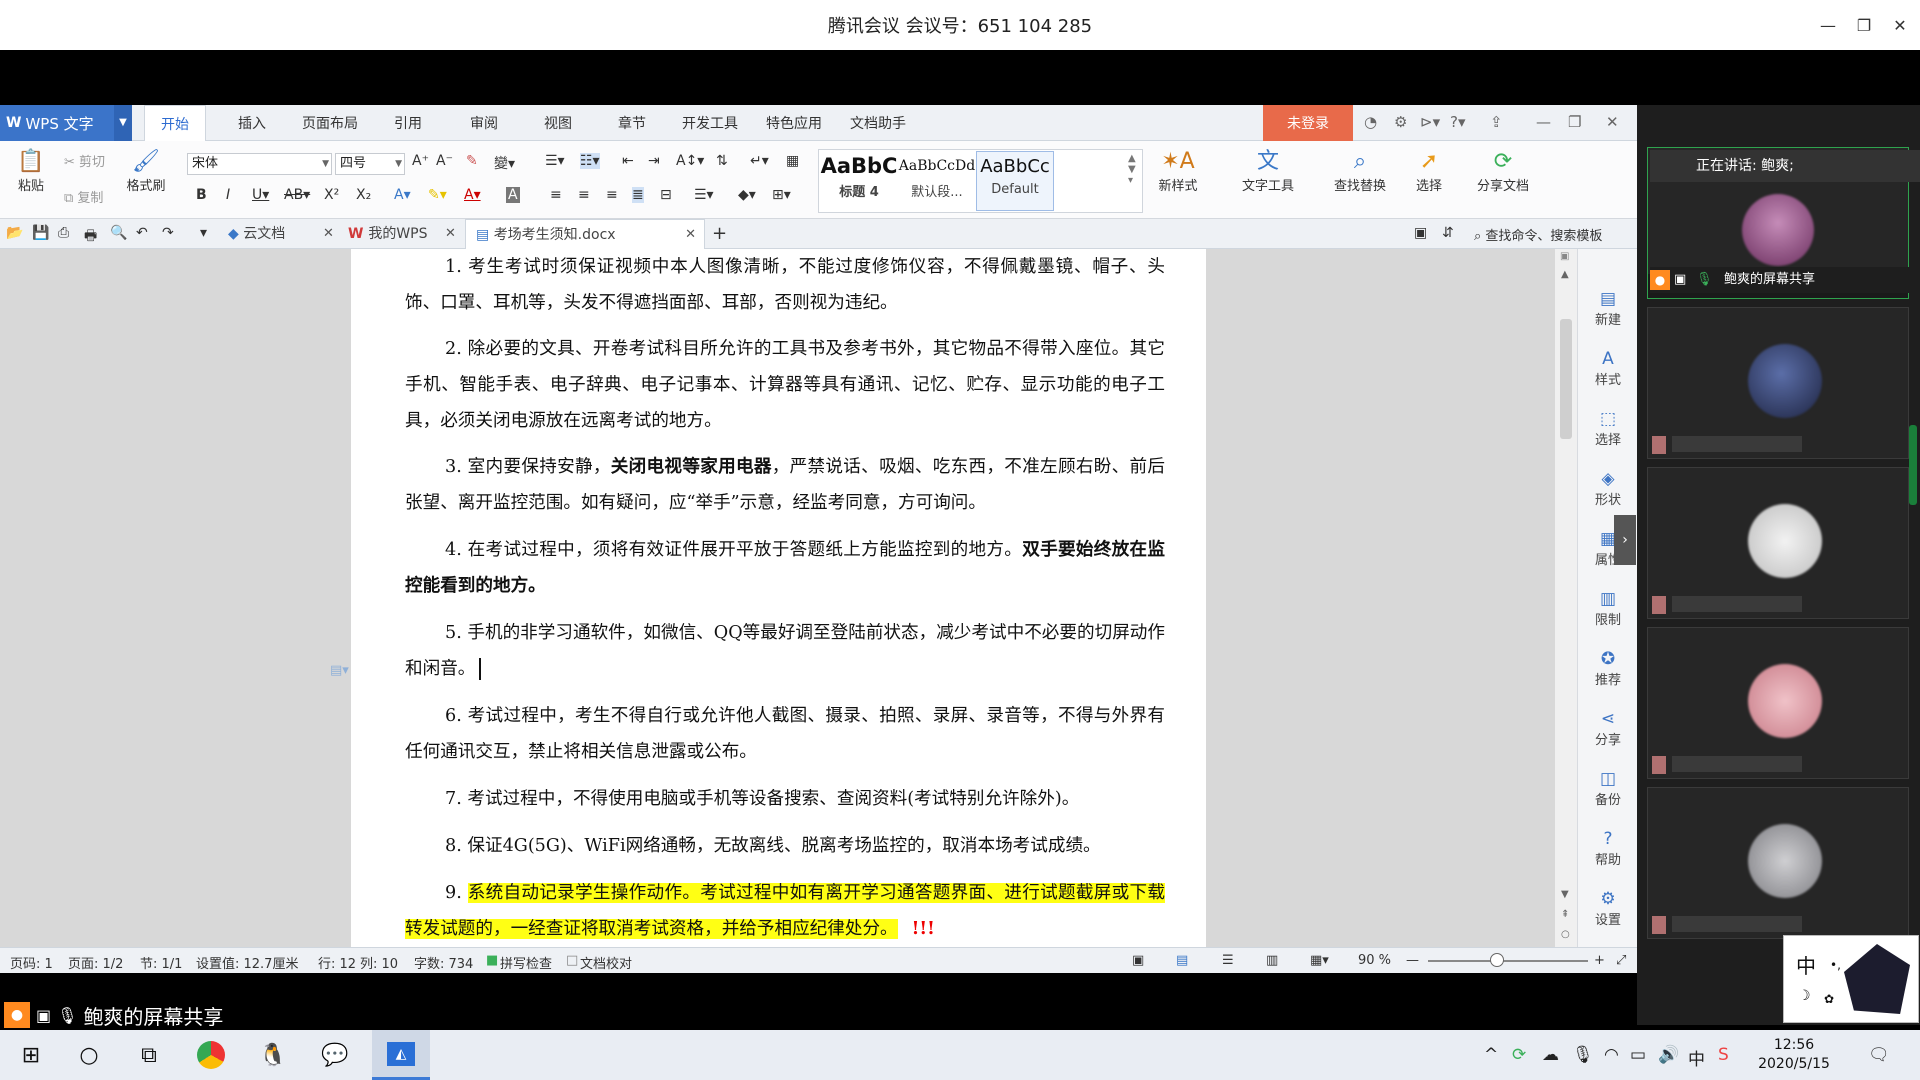  What do you see at coordinates (149, 1055) in the screenshot?
I see `task-view-icon: ⧉` at bounding box center [149, 1055].